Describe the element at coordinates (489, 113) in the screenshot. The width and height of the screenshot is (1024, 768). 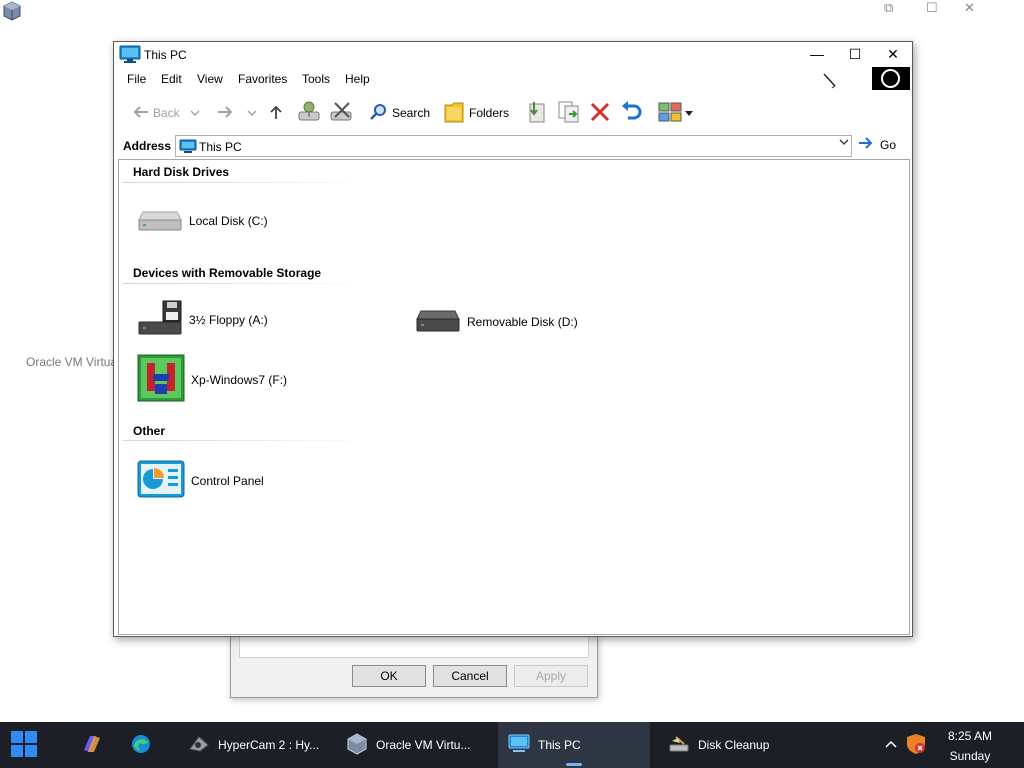
I see `folders-label: Folders` at that location.